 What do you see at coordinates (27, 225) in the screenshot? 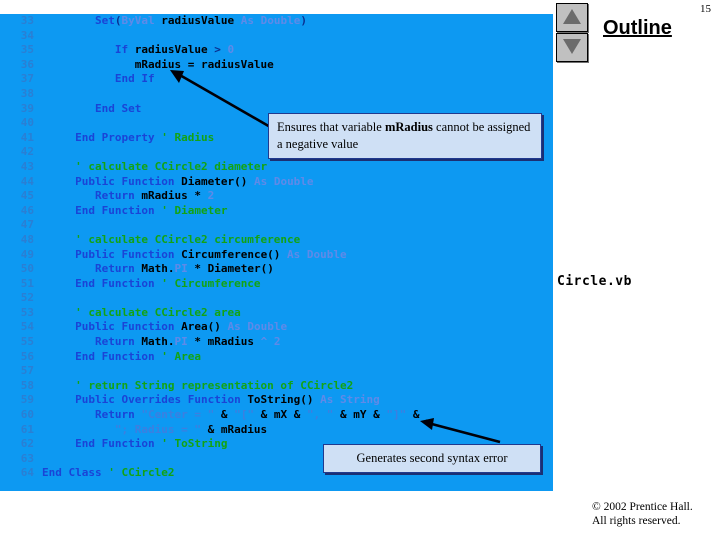
I see `line-number: 47` at bounding box center [27, 225].